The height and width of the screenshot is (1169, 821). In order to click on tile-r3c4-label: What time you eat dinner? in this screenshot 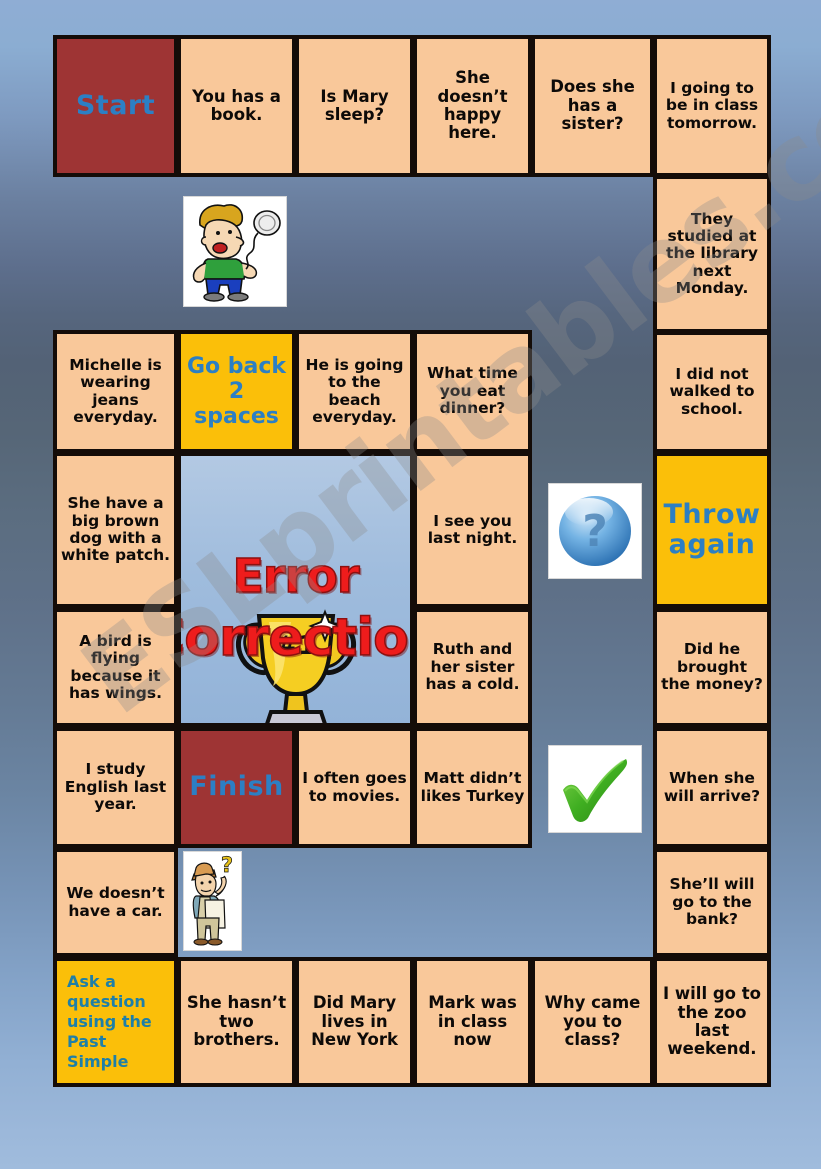, I will do `click(472, 391)`.